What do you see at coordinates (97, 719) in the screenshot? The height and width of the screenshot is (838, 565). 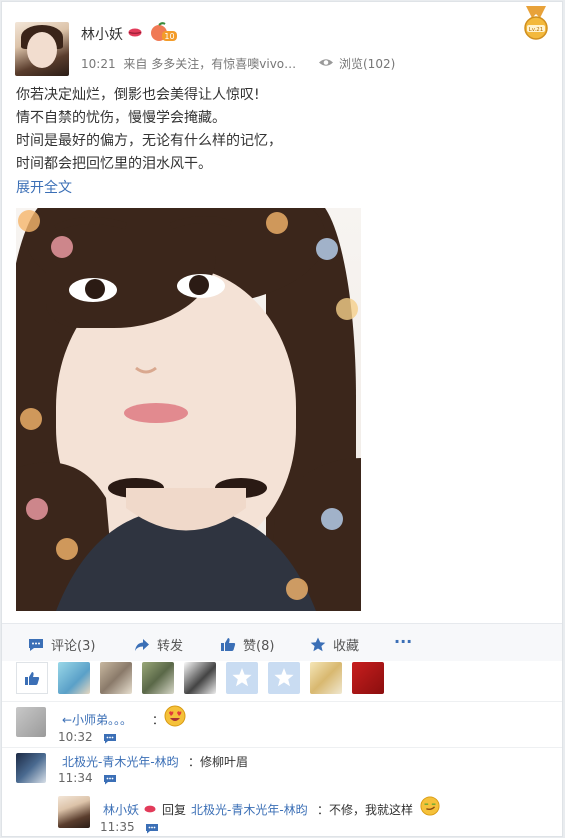 I see `comment-author: ←小师弟。。。` at bounding box center [97, 719].